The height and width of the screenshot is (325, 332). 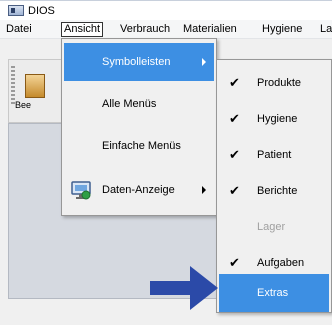 What do you see at coordinates (82, 29) in the screenshot?
I see `menu-ansicht: Ansicht` at bounding box center [82, 29].